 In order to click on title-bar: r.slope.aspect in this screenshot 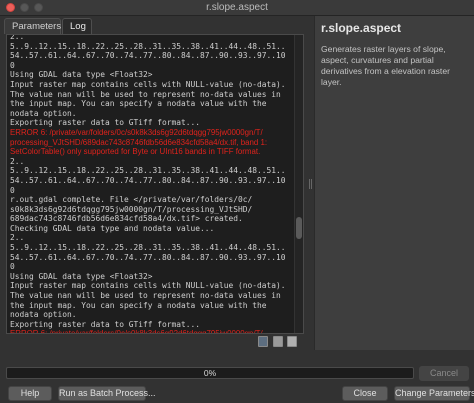, I will do `click(237, 8)`.